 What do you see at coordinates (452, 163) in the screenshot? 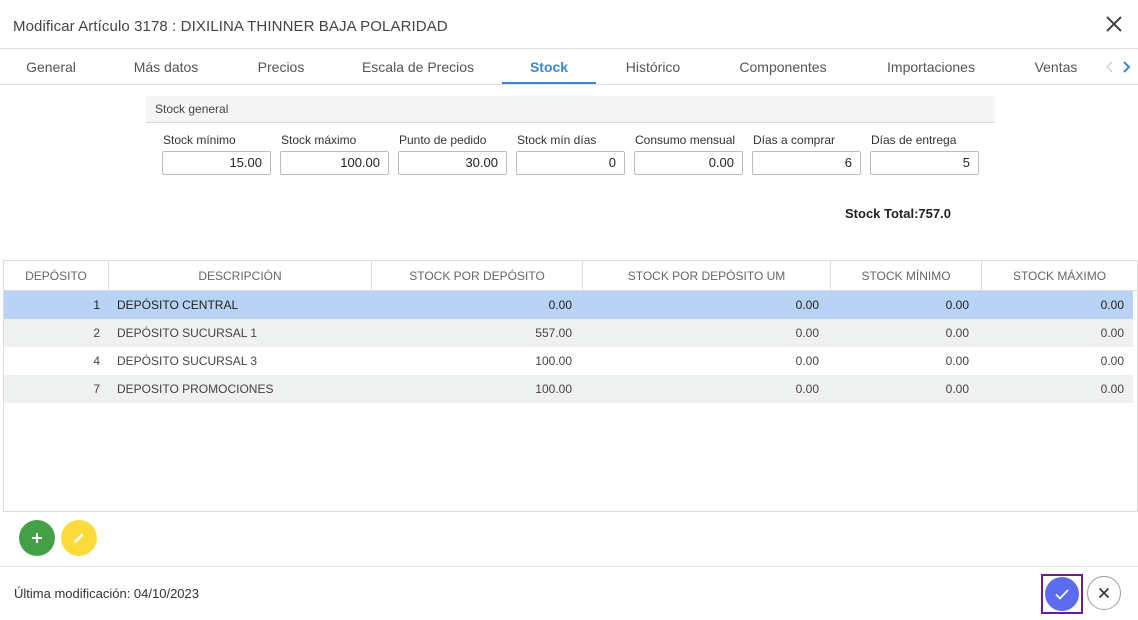
I see `punto-pedido-input: 30.00` at bounding box center [452, 163].